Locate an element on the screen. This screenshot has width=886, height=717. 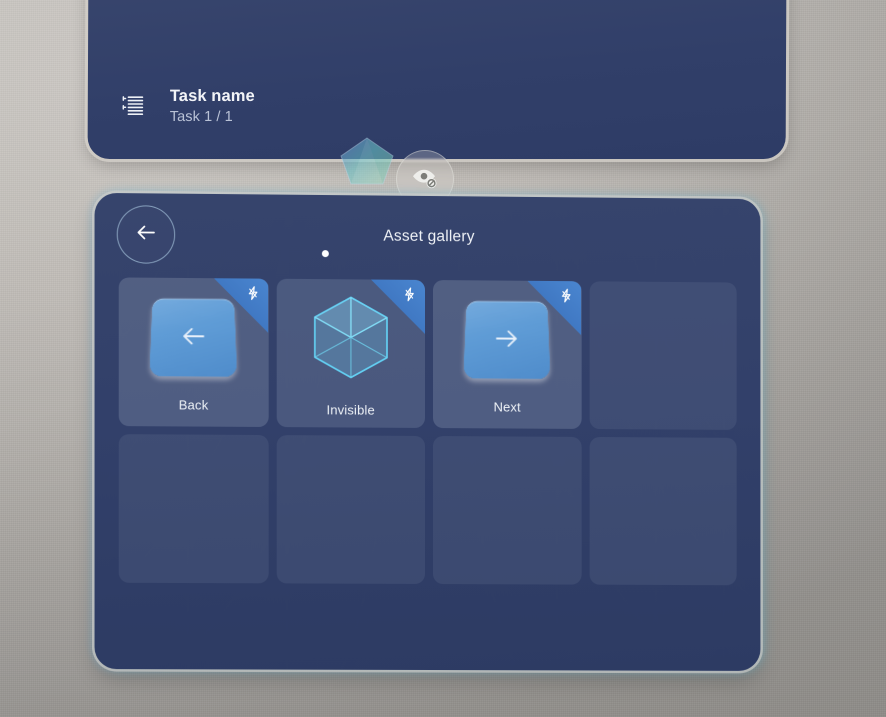
eye-off-icon is located at coordinates (425, 179).